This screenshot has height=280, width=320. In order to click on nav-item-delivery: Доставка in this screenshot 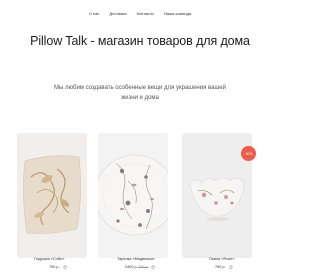, I will do `click(117, 13)`.